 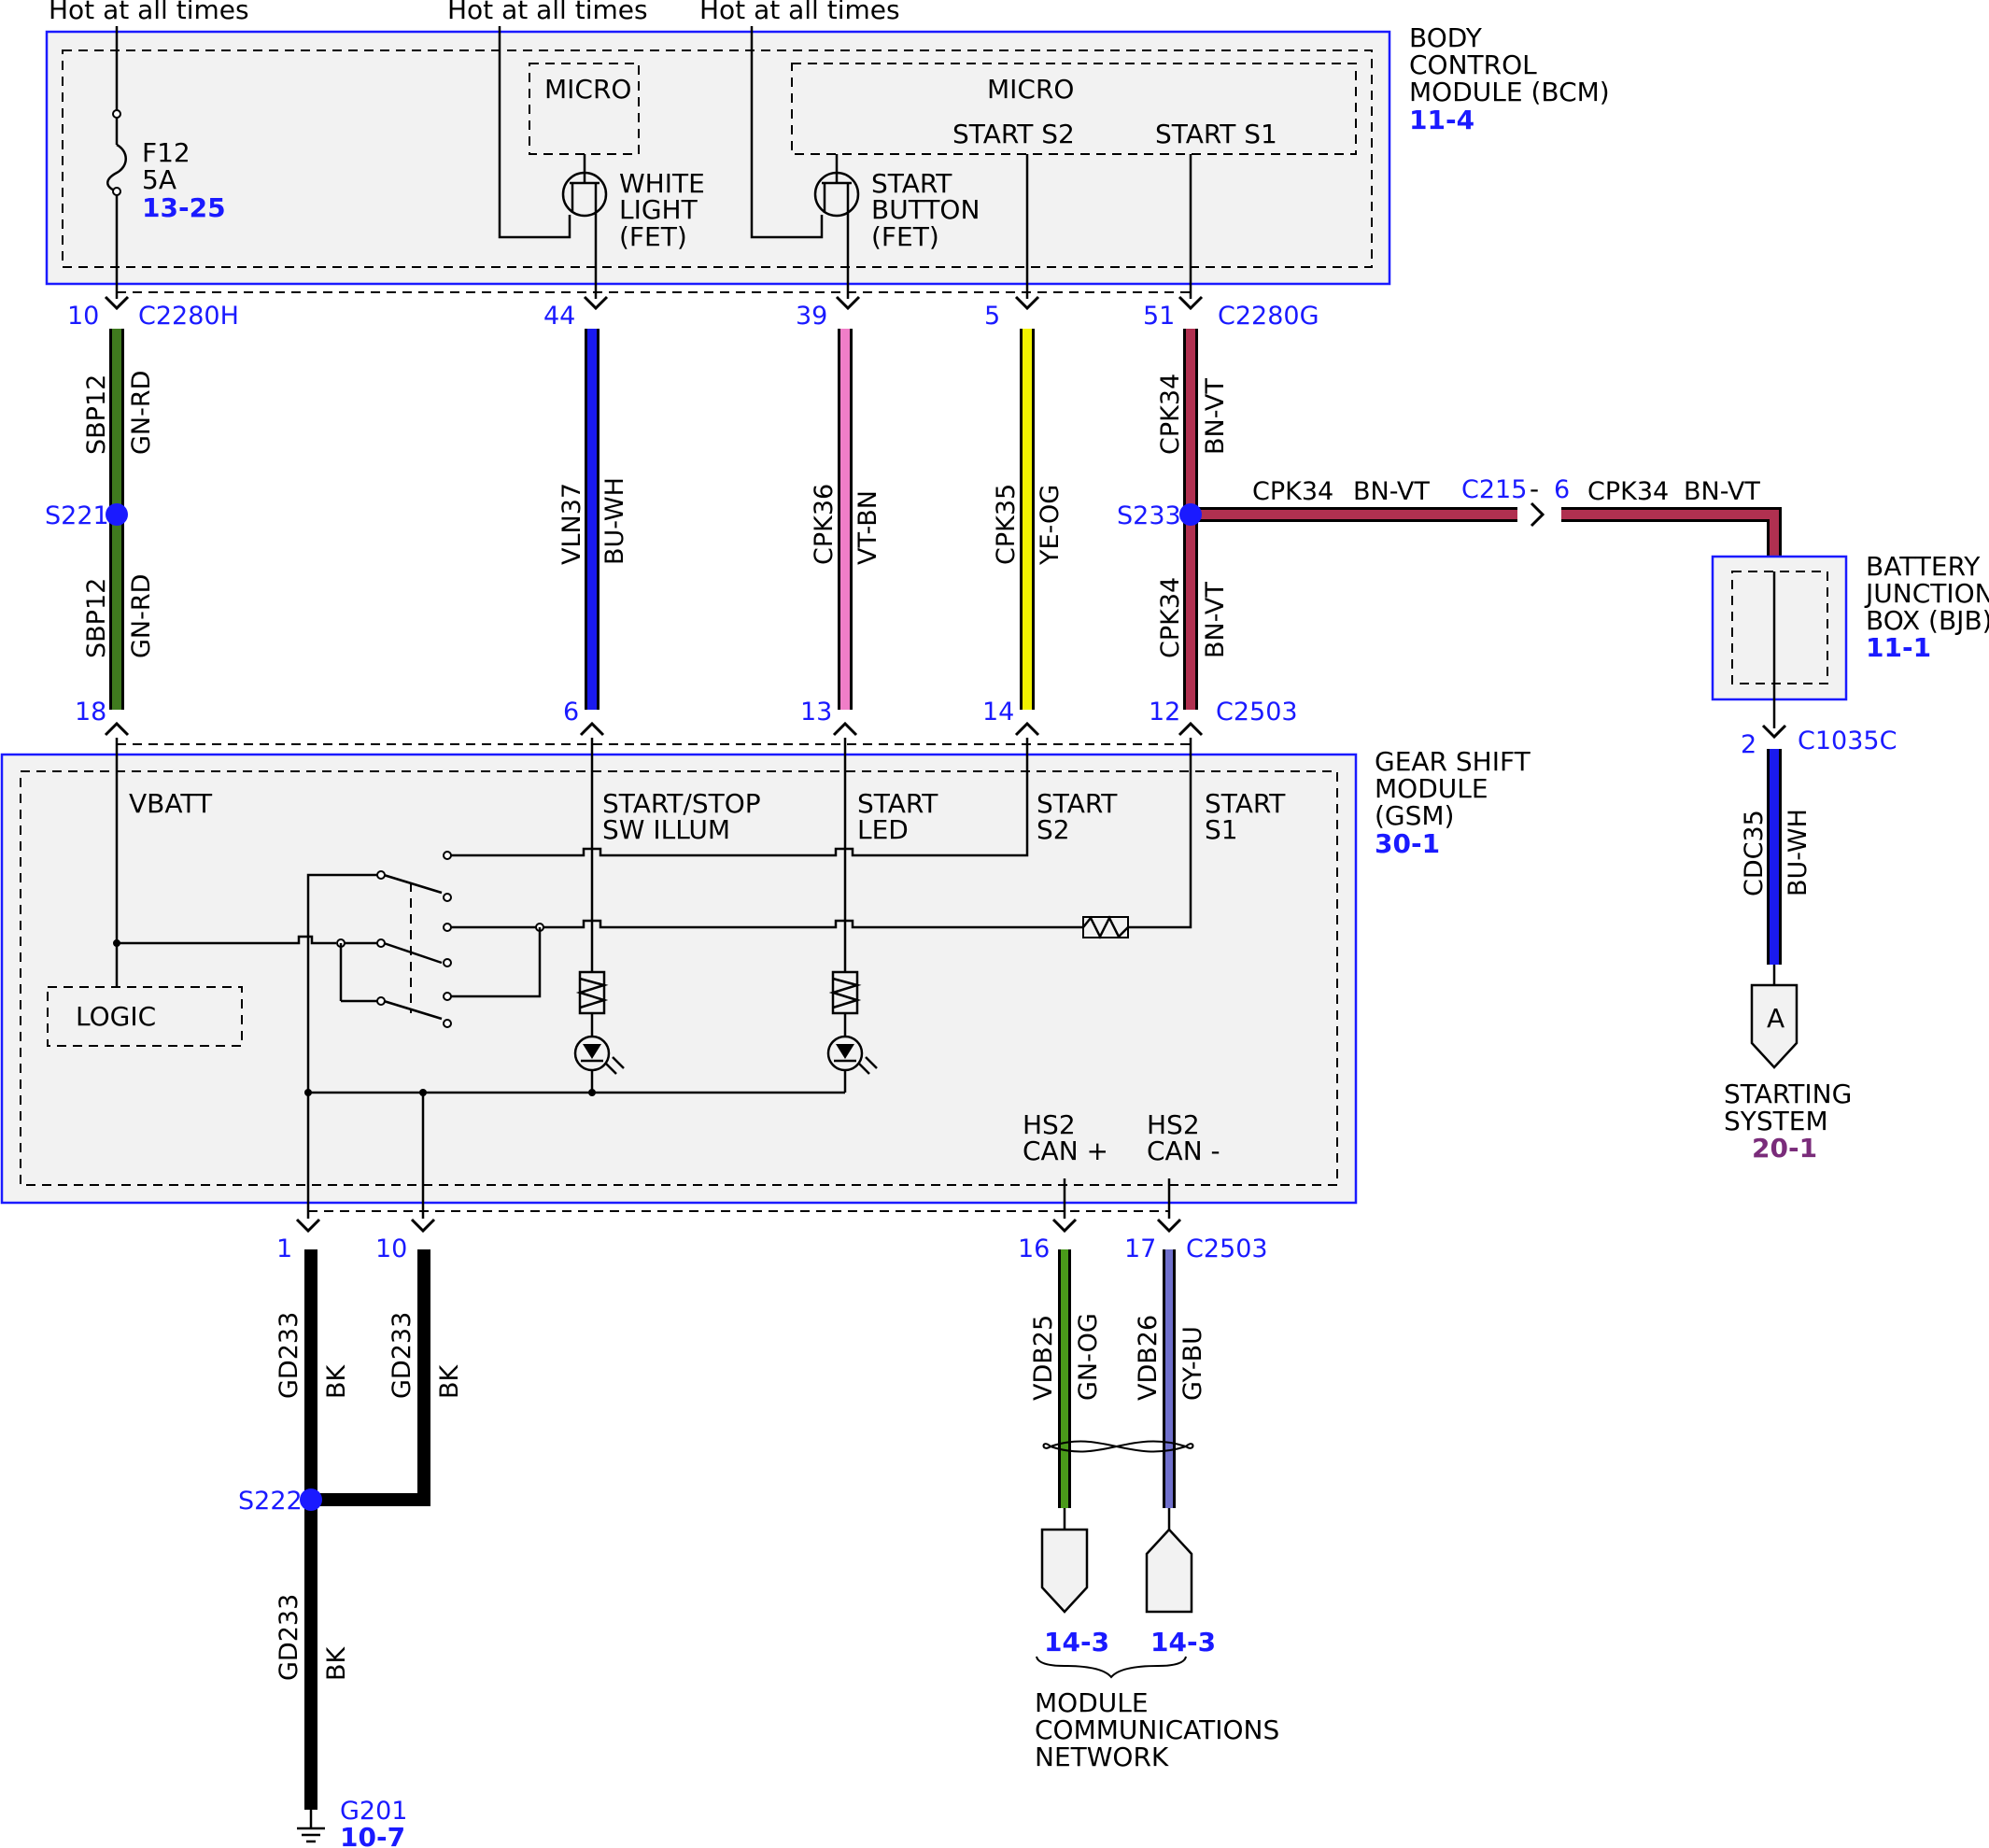 What do you see at coordinates (149, 12) in the screenshot?
I see `hot-at-all-times-label-1: Hot at all times` at bounding box center [149, 12].